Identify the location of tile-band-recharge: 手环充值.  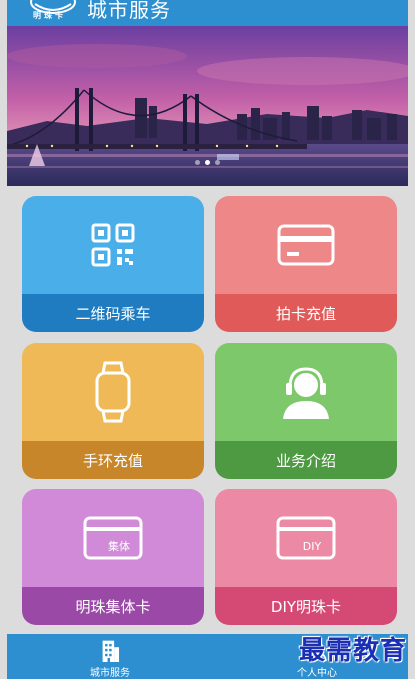
(113, 411).